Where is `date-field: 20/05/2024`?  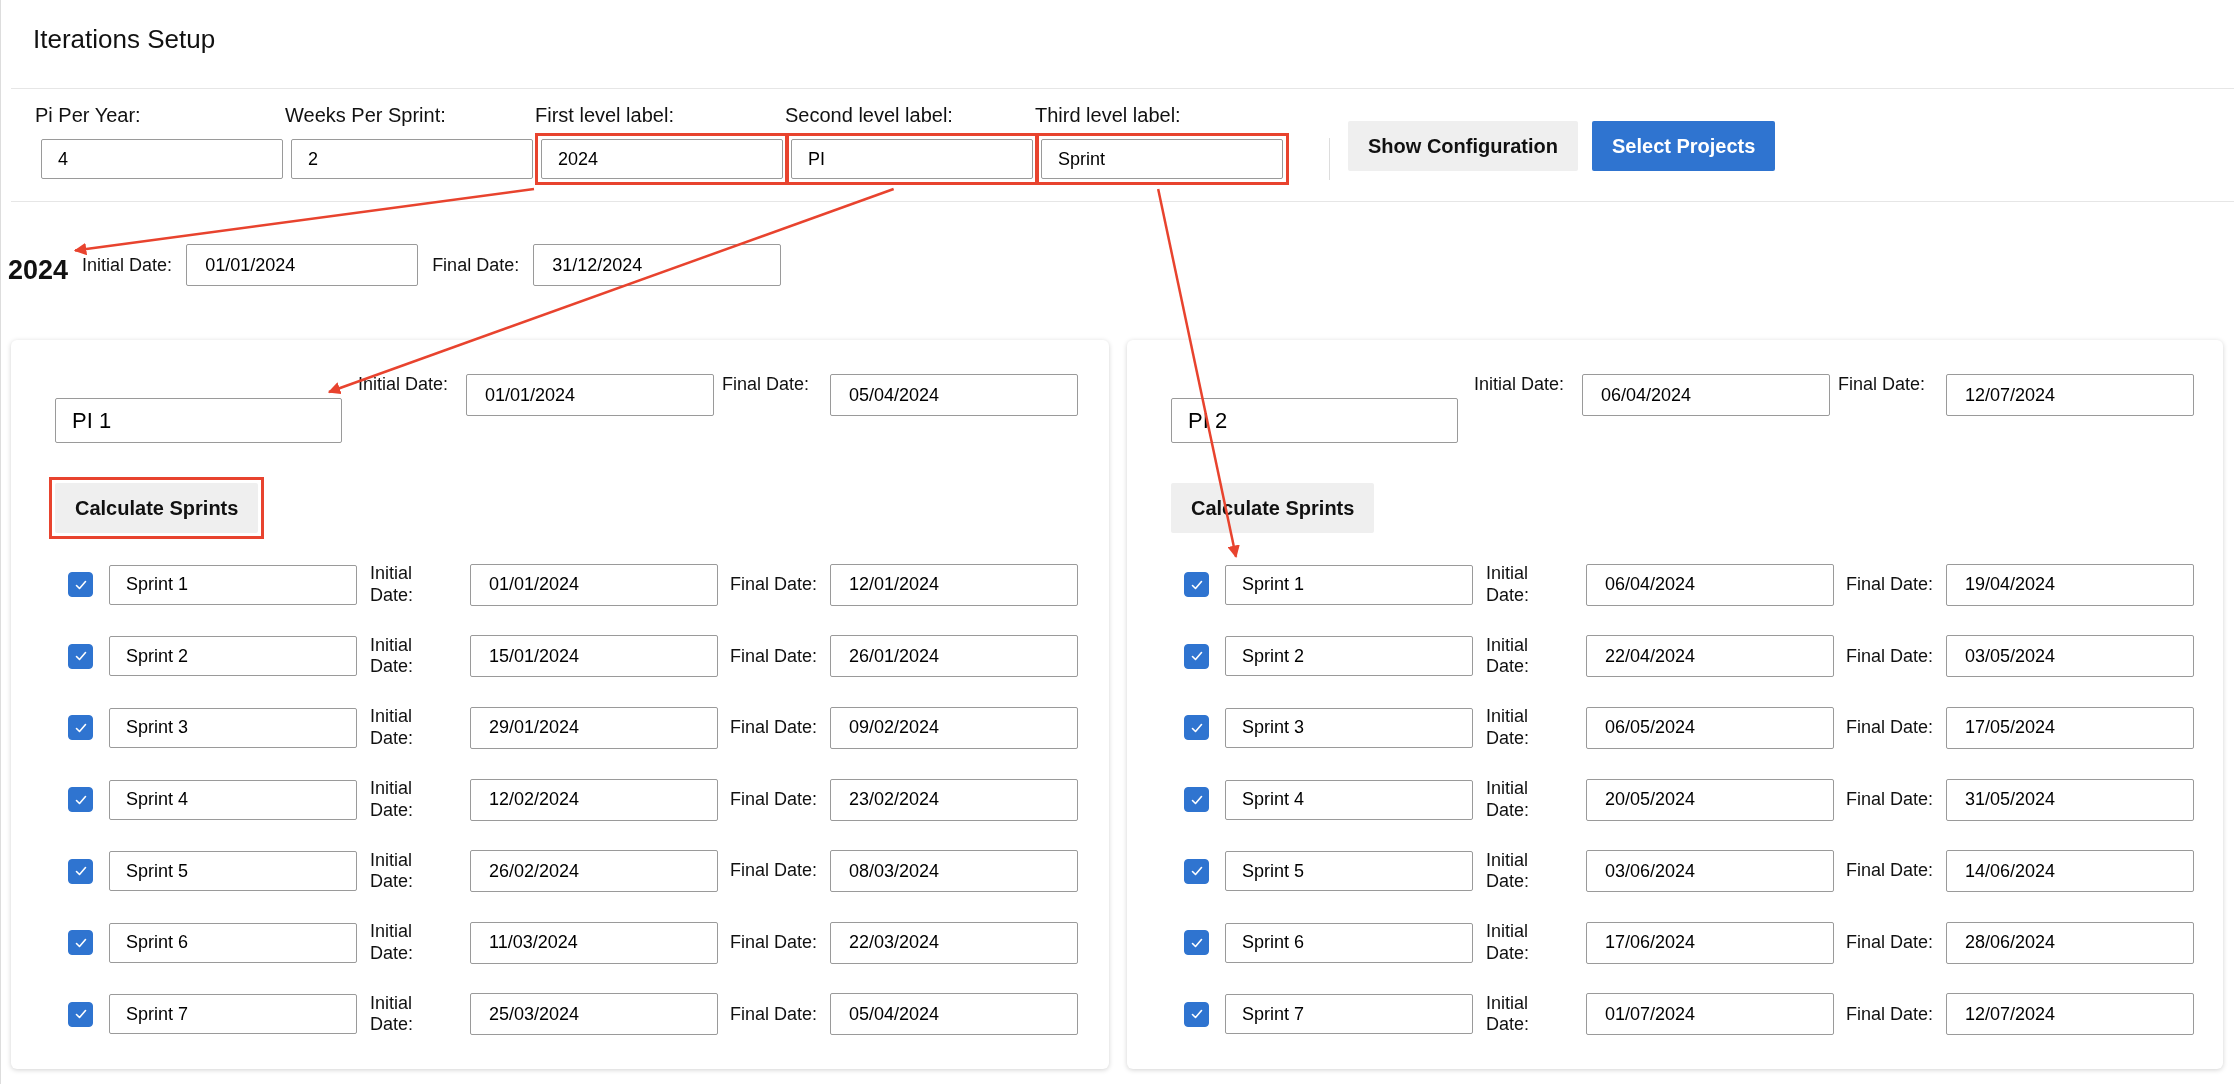
date-field: 20/05/2024 is located at coordinates (1710, 799).